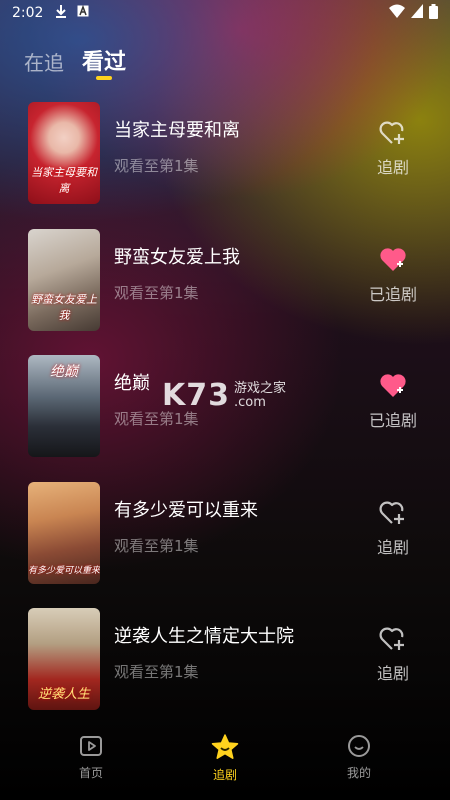  I want to click on watermark-line1: 游戏之家, so click(260, 388).